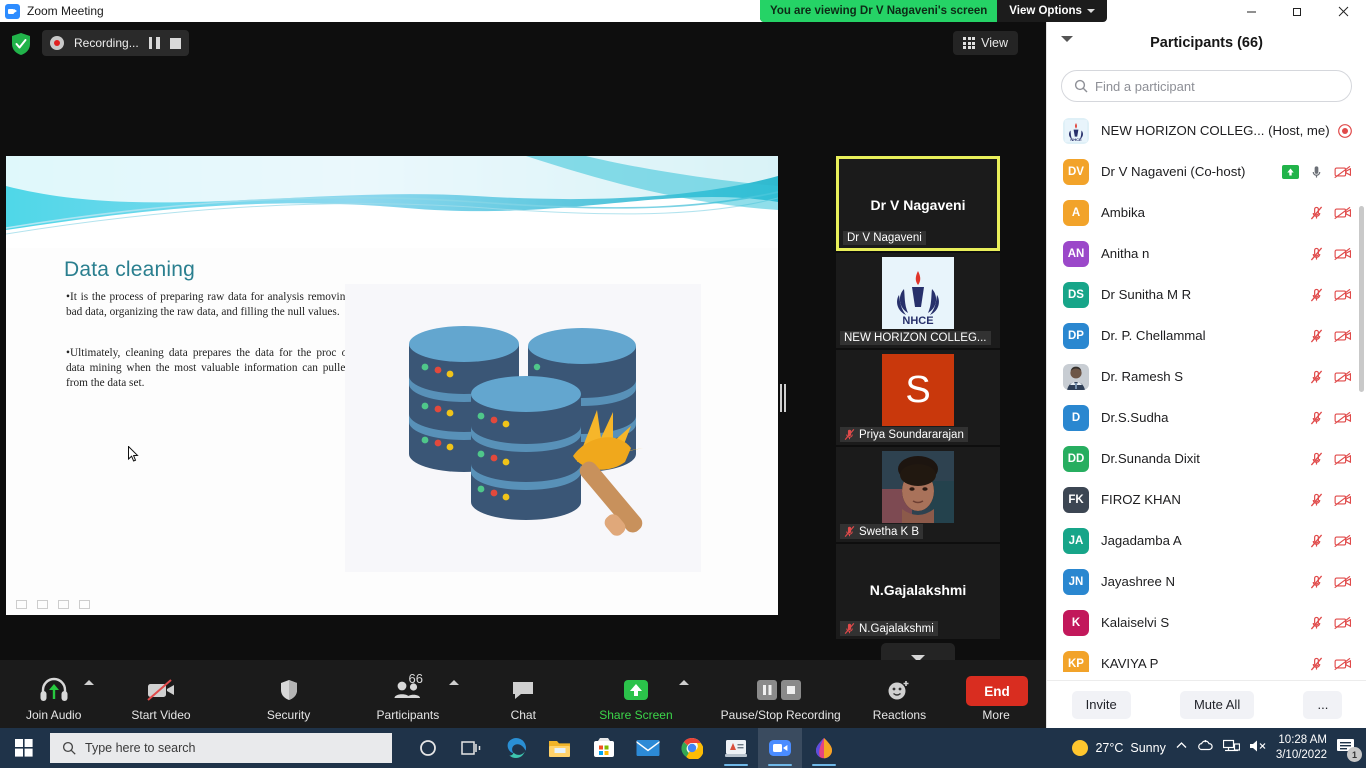 This screenshot has height=768, width=1366. Describe the element at coordinates (1067, 39) in the screenshot. I see `collapse-panel-icon` at that location.